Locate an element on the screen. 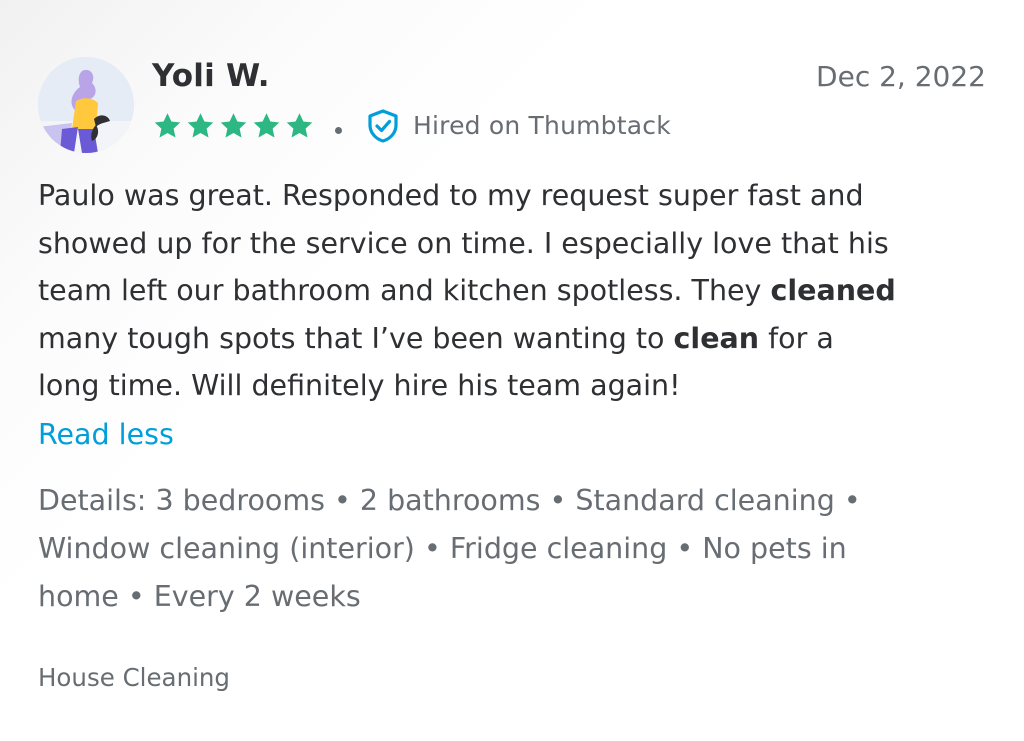 This screenshot has height=741, width=1024. star-rating is located at coordinates (233, 126).